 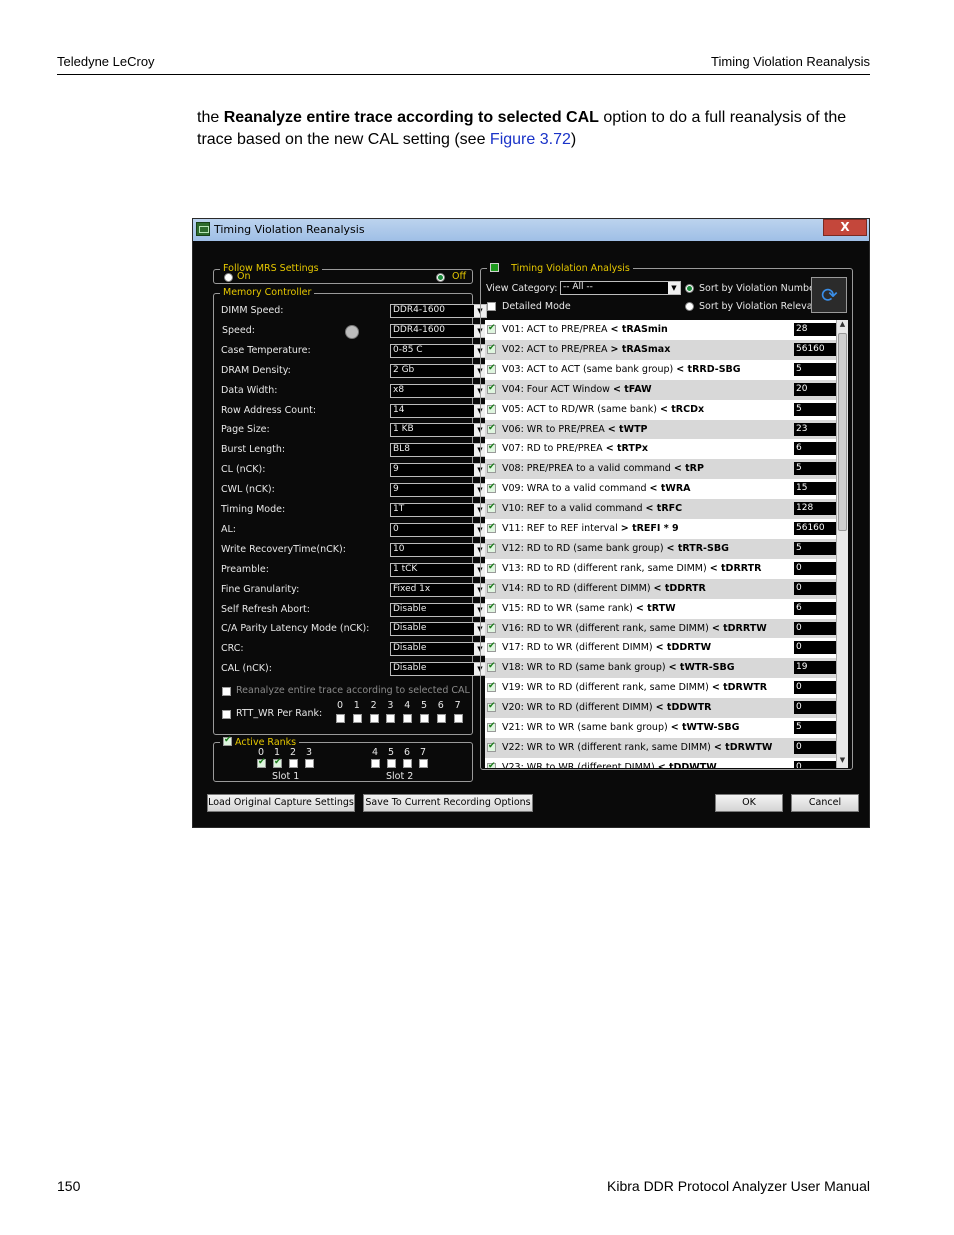 What do you see at coordinates (825, 803) in the screenshot?
I see `cancel-button: Cancel` at bounding box center [825, 803].